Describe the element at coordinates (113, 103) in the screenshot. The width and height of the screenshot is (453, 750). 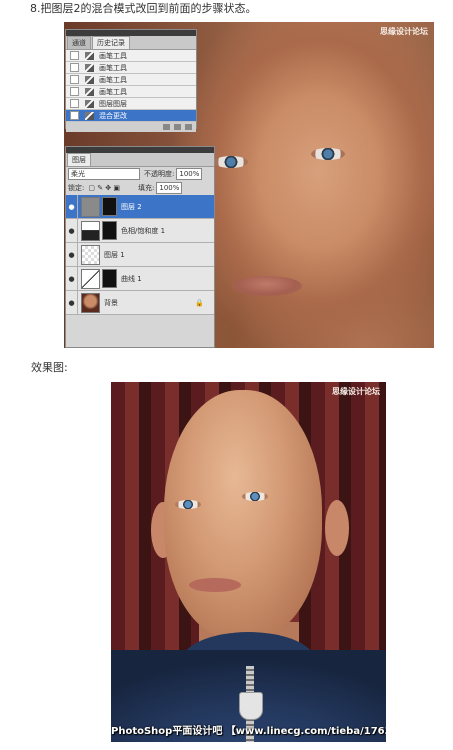
I see `history-item-label: 图层图层` at that location.